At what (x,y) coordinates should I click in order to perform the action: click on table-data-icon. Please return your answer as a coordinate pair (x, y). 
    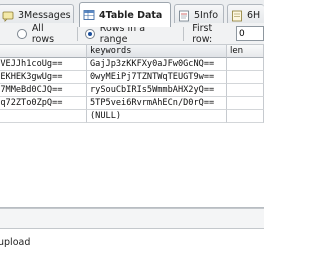
    Looking at the image, I should click on (89, 15).